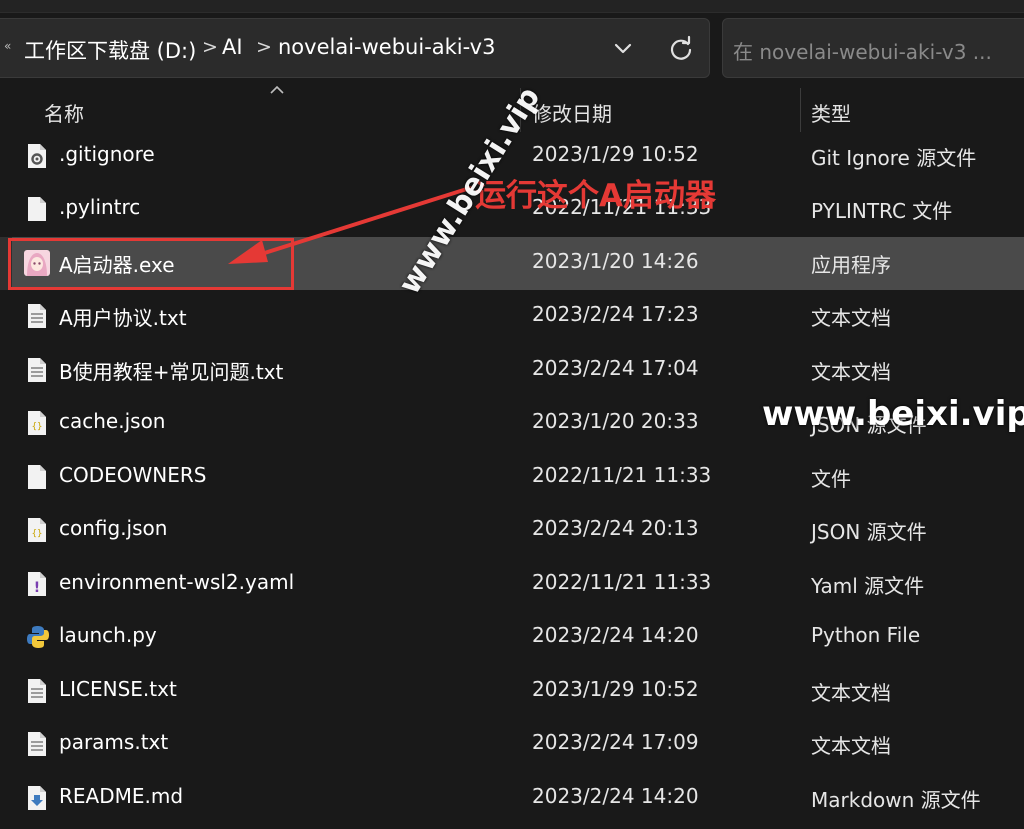 This screenshot has width=1024, height=829. What do you see at coordinates (64, 112) in the screenshot?
I see `column-header-name: 名称` at bounding box center [64, 112].